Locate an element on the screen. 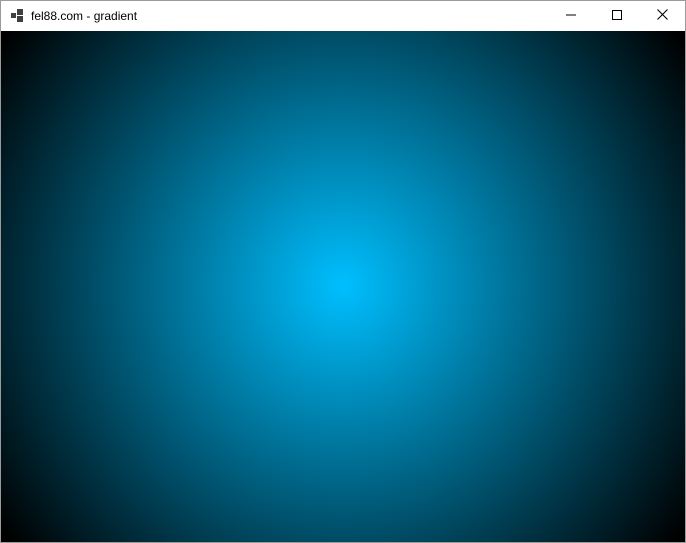 Image resolution: width=686 pixels, height=543 pixels. maximize-icon is located at coordinates (617, 16).